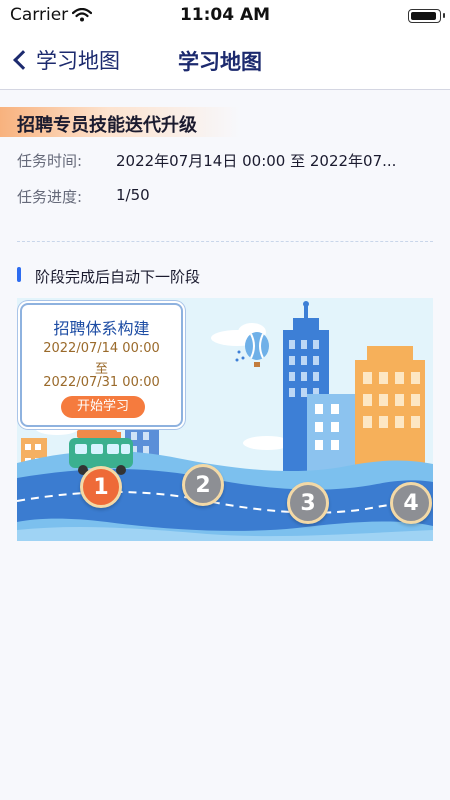  I want to click on task-progress-value: 1/50, so click(133, 195).